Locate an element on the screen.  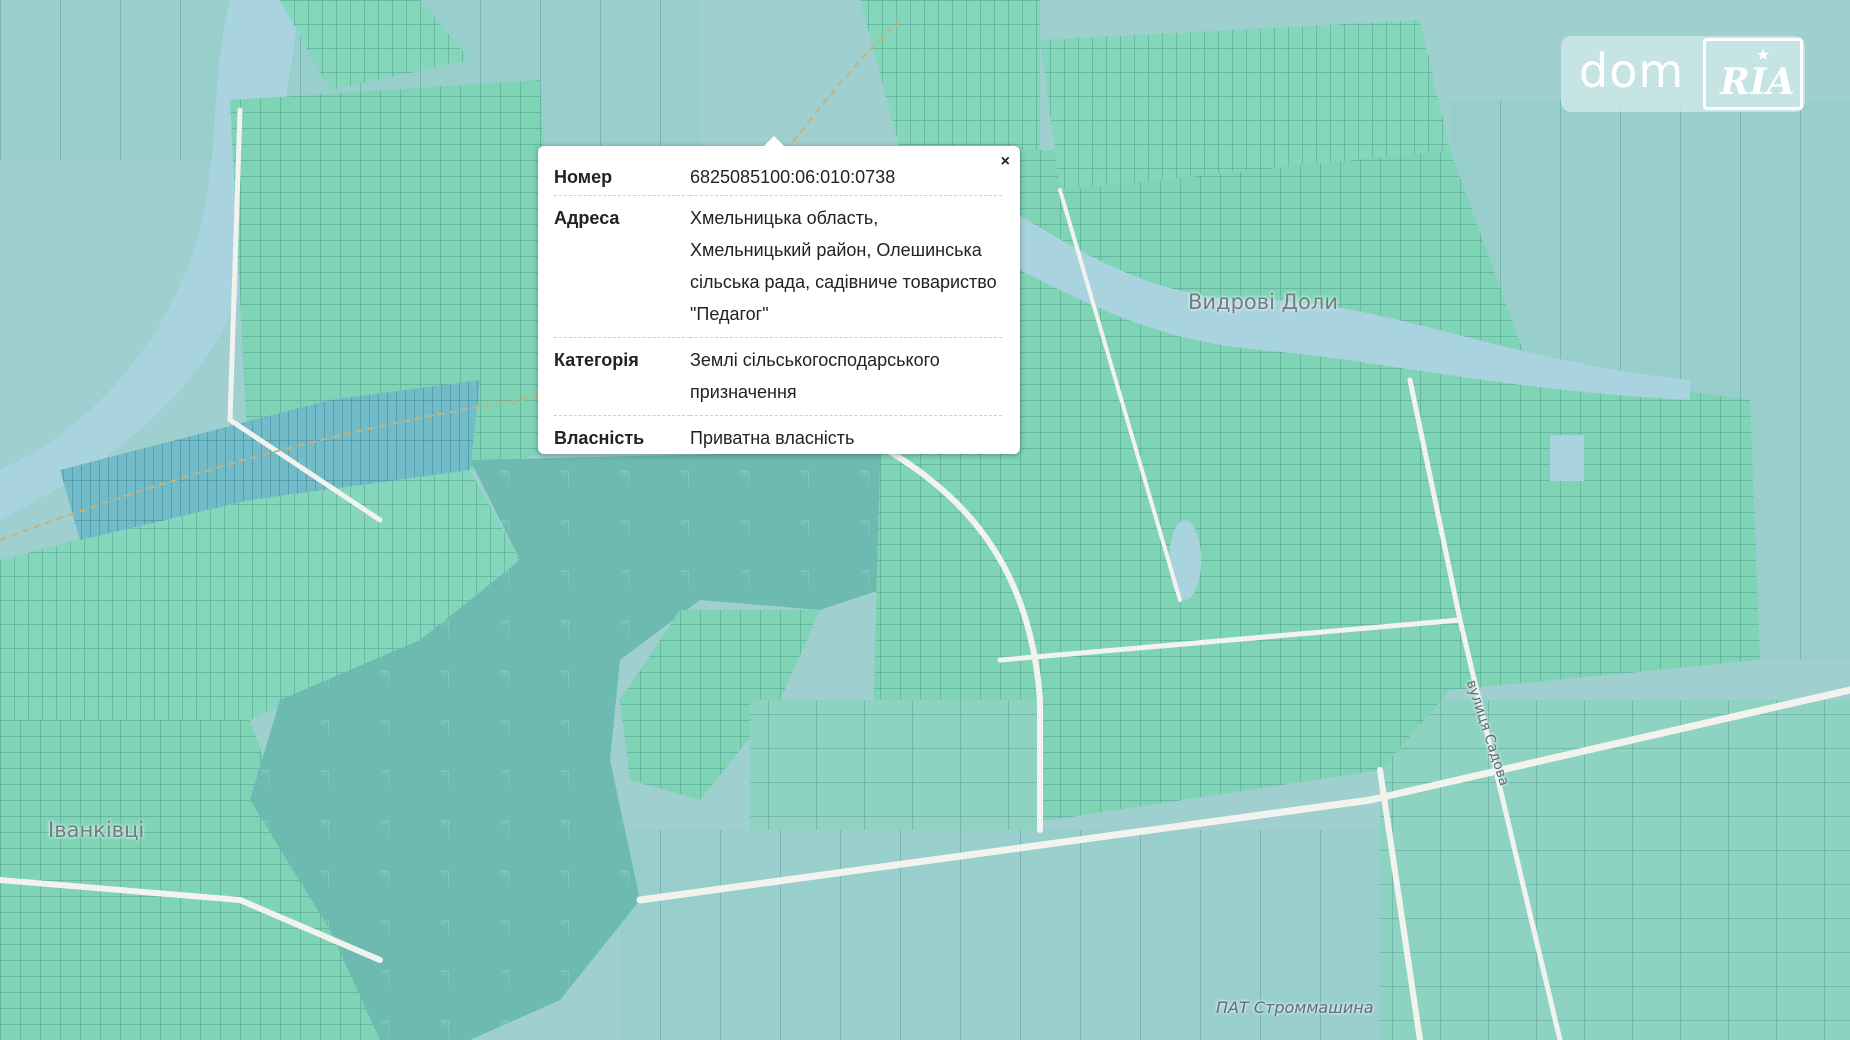
logo-ria-badge: ★ RIA is located at coordinates (1753, 74).